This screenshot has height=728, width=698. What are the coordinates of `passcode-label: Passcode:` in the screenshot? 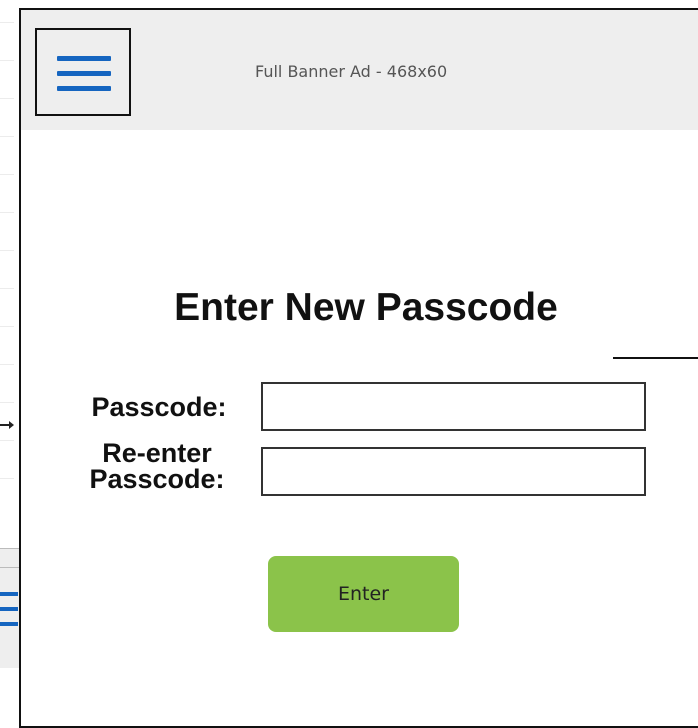 It's located at (159, 407).